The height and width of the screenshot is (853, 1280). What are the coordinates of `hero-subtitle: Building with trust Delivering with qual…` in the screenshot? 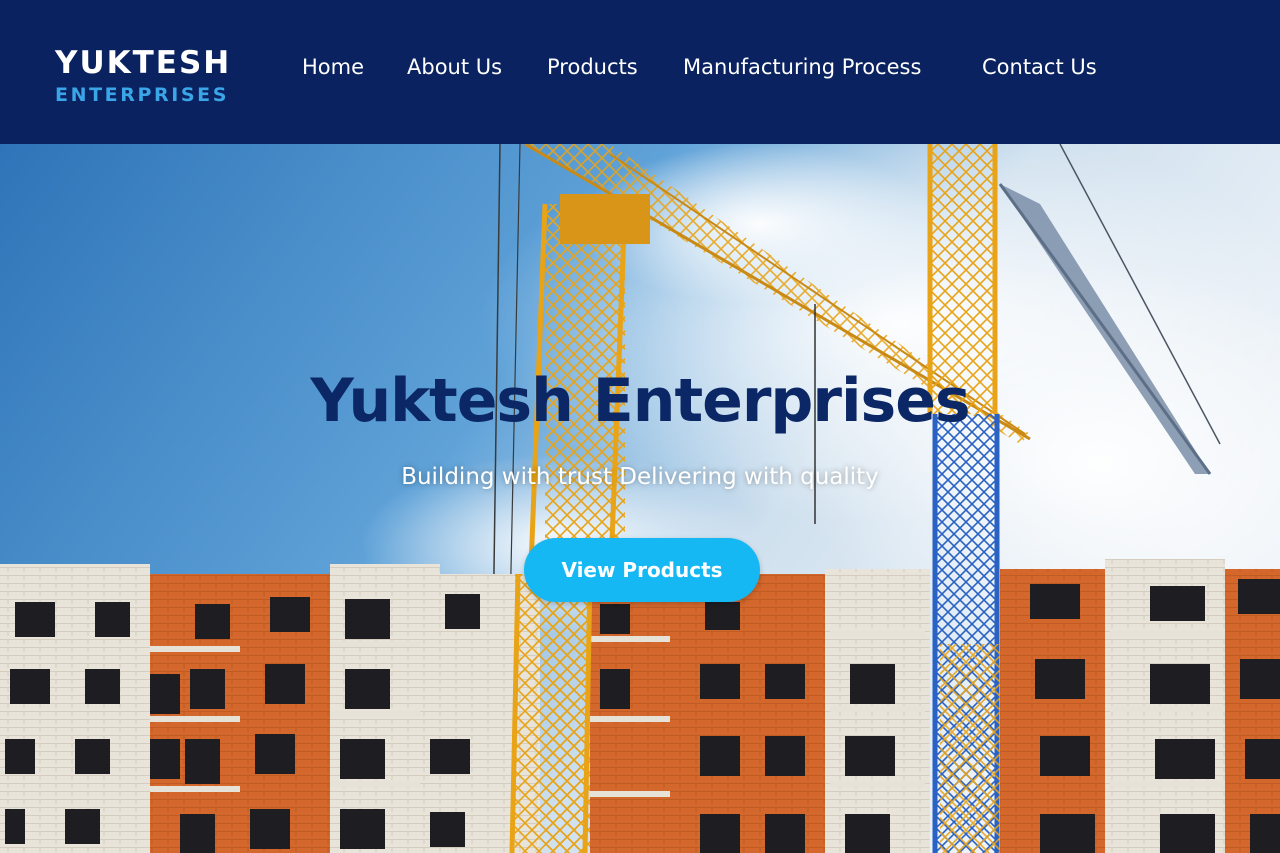 It's located at (640, 477).